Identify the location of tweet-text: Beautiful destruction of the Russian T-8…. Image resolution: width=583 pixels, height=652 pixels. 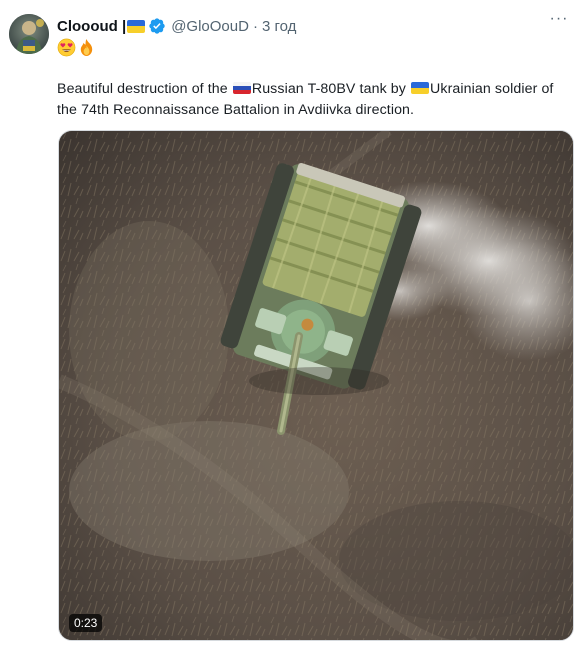
(314, 100).